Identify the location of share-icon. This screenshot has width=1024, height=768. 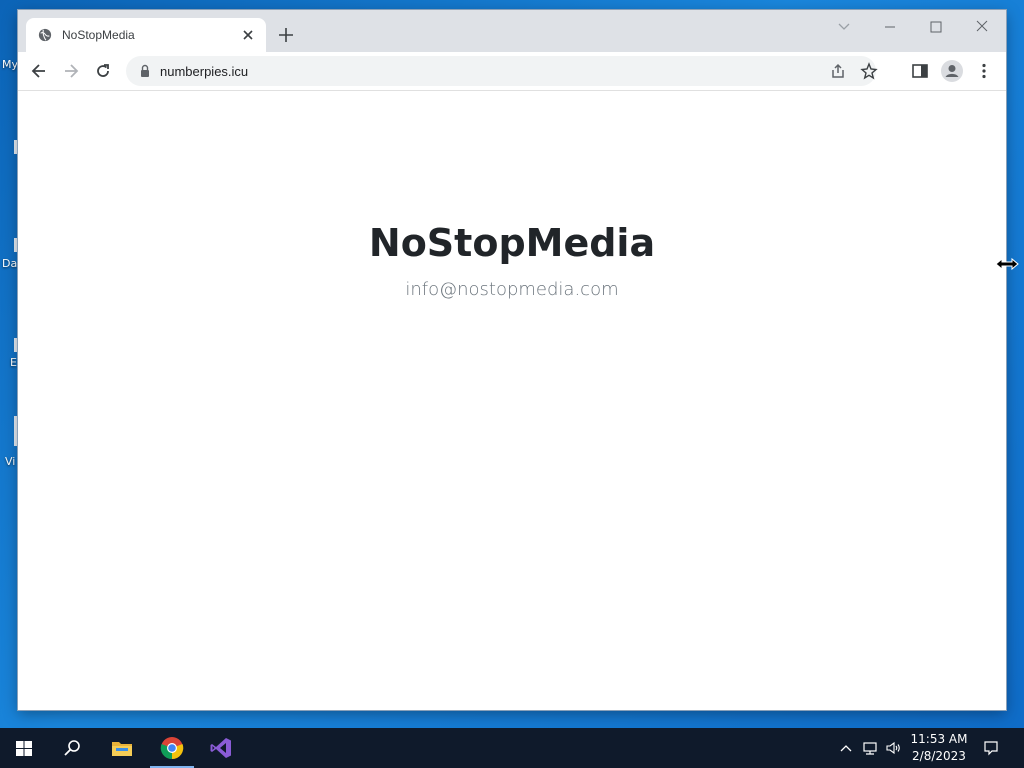
(838, 71).